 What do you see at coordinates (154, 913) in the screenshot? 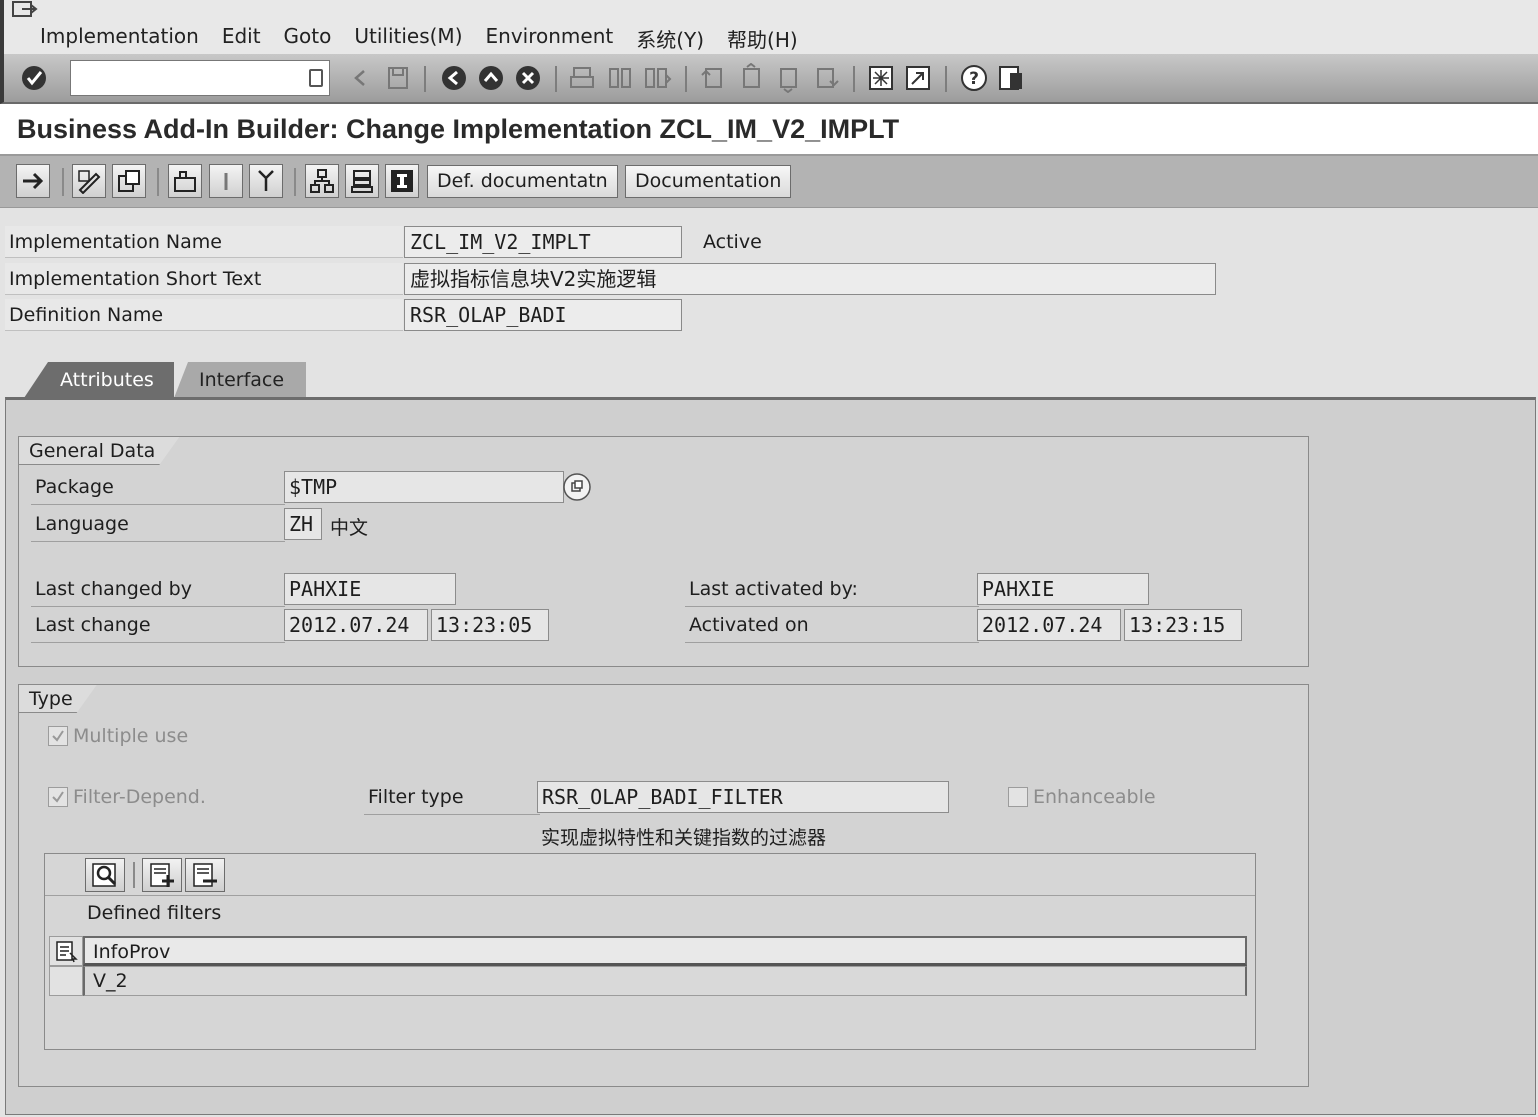
I see `defined-filters-caption: Defined filters` at bounding box center [154, 913].